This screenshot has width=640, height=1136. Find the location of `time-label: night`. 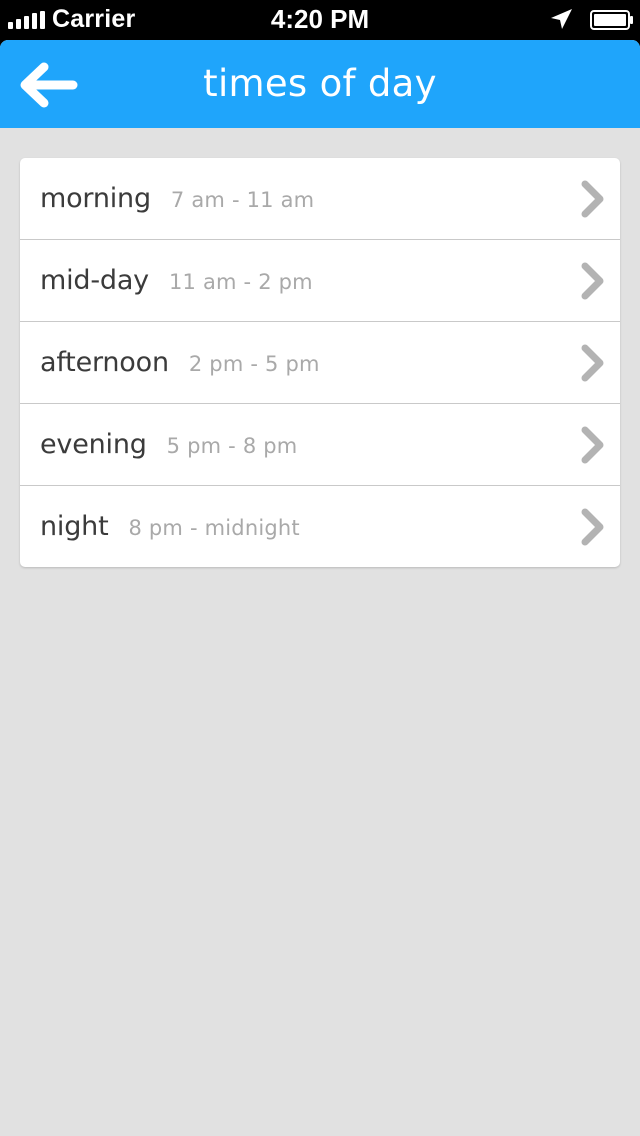

time-label: night is located at coordinates (74, 526).